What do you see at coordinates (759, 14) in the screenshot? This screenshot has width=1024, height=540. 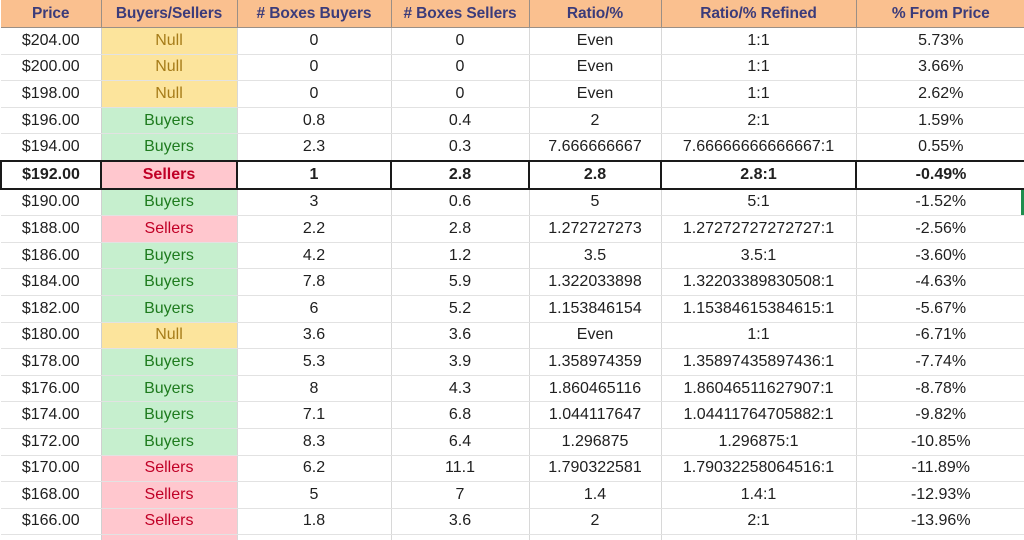 I see `column-header-5: Ratio/% Refined` at bounding box center [759, 14].